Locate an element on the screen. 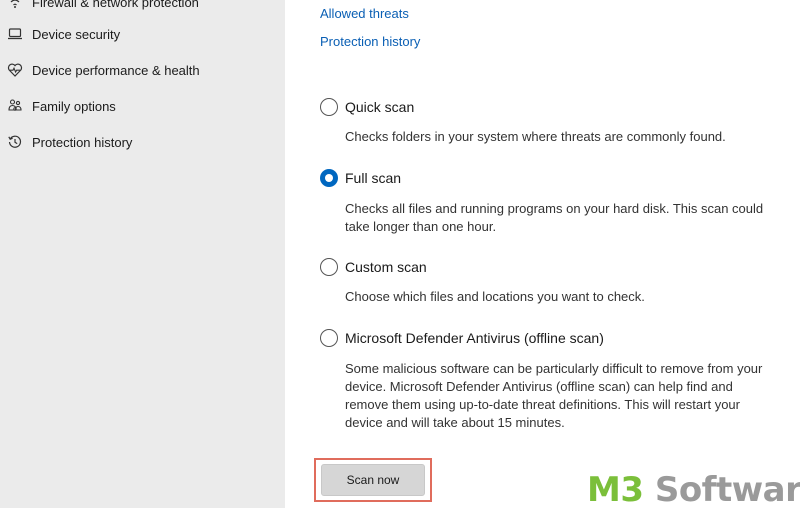 The width and height of the screenshot is (800, 508). full-scan-radio is located at coordinates (329, 178).